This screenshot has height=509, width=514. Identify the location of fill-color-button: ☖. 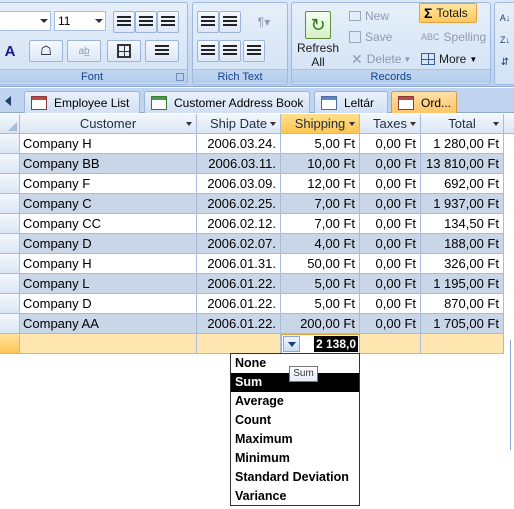
(46, 51).